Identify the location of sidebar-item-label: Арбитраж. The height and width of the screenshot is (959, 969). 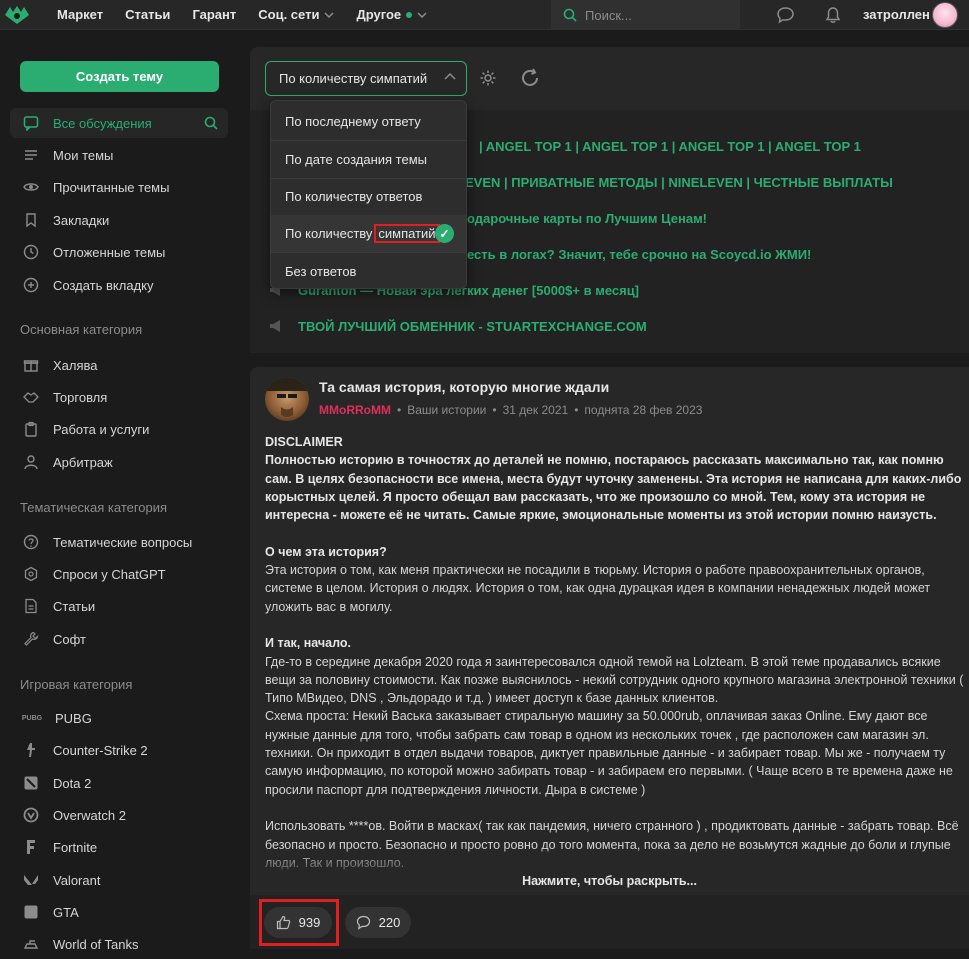
(83, 462).